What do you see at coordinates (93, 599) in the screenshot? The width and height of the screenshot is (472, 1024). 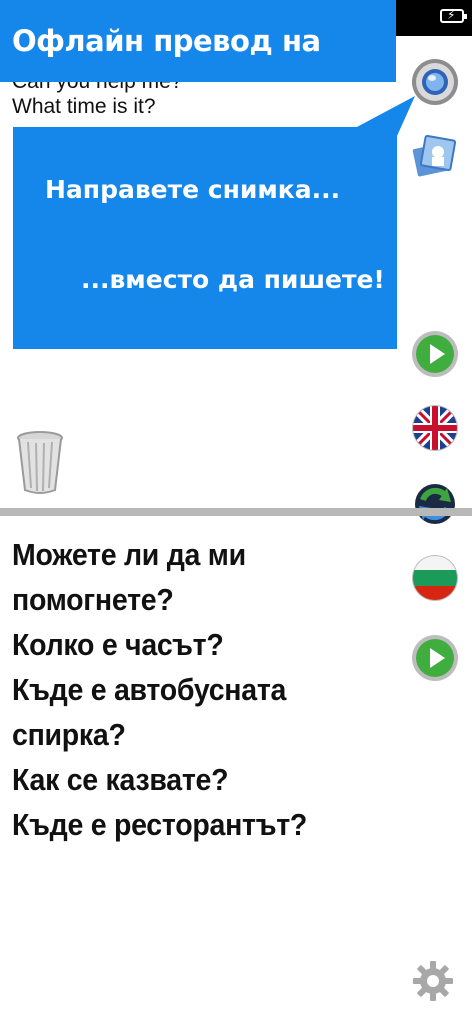 I see `translation-line: помогнете?` at bounding box center [93, 599].